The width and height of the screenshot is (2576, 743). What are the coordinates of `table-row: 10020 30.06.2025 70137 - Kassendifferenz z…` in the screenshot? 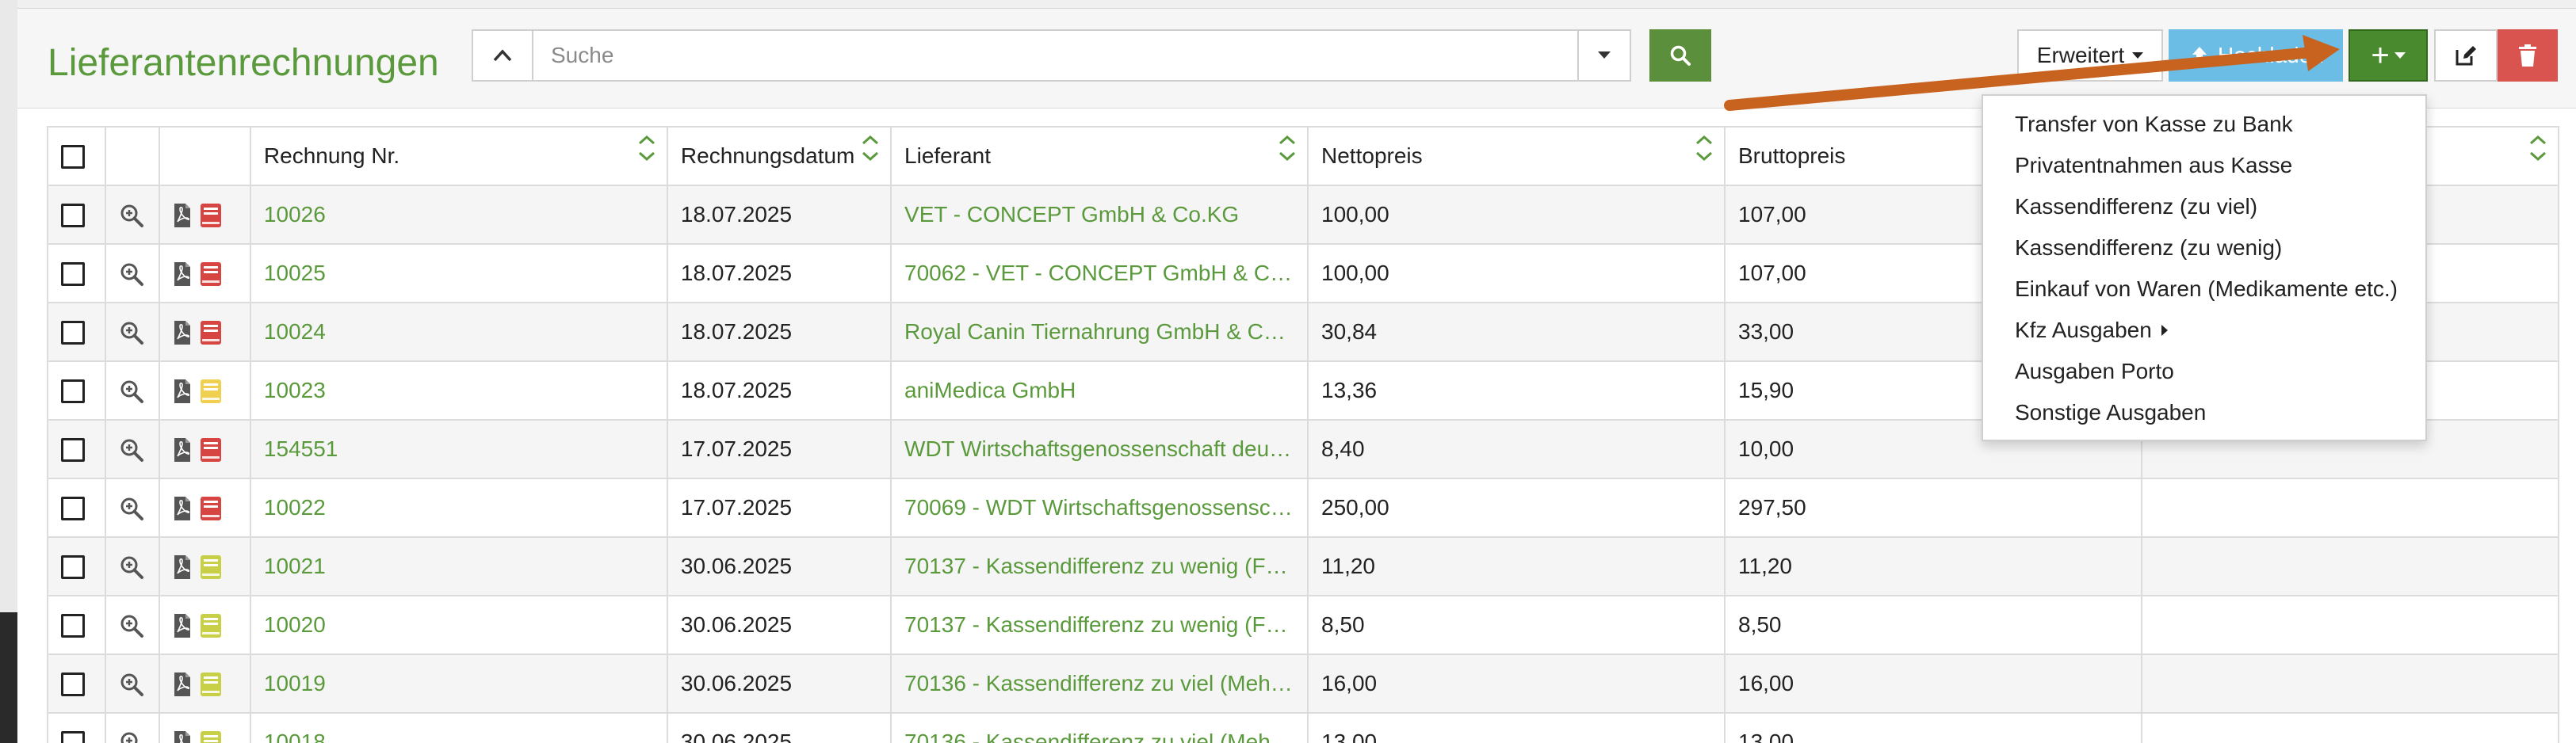 It's located at (1303, 625).